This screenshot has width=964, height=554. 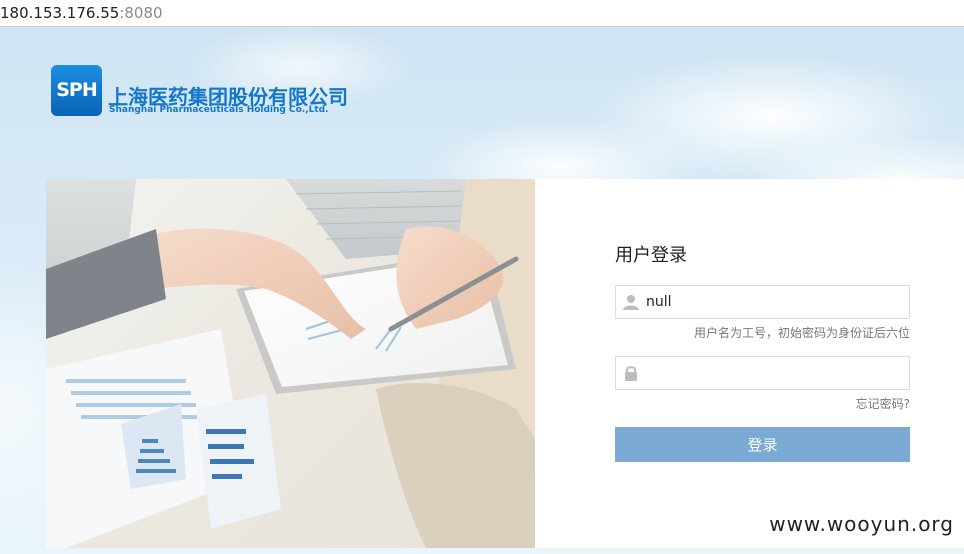 What do you see at coordinates (801, 333) in the screenshot?
I see `username-hint: 用户名为工号，初始密码为身份证后六位` at bounding box center [801, 333].